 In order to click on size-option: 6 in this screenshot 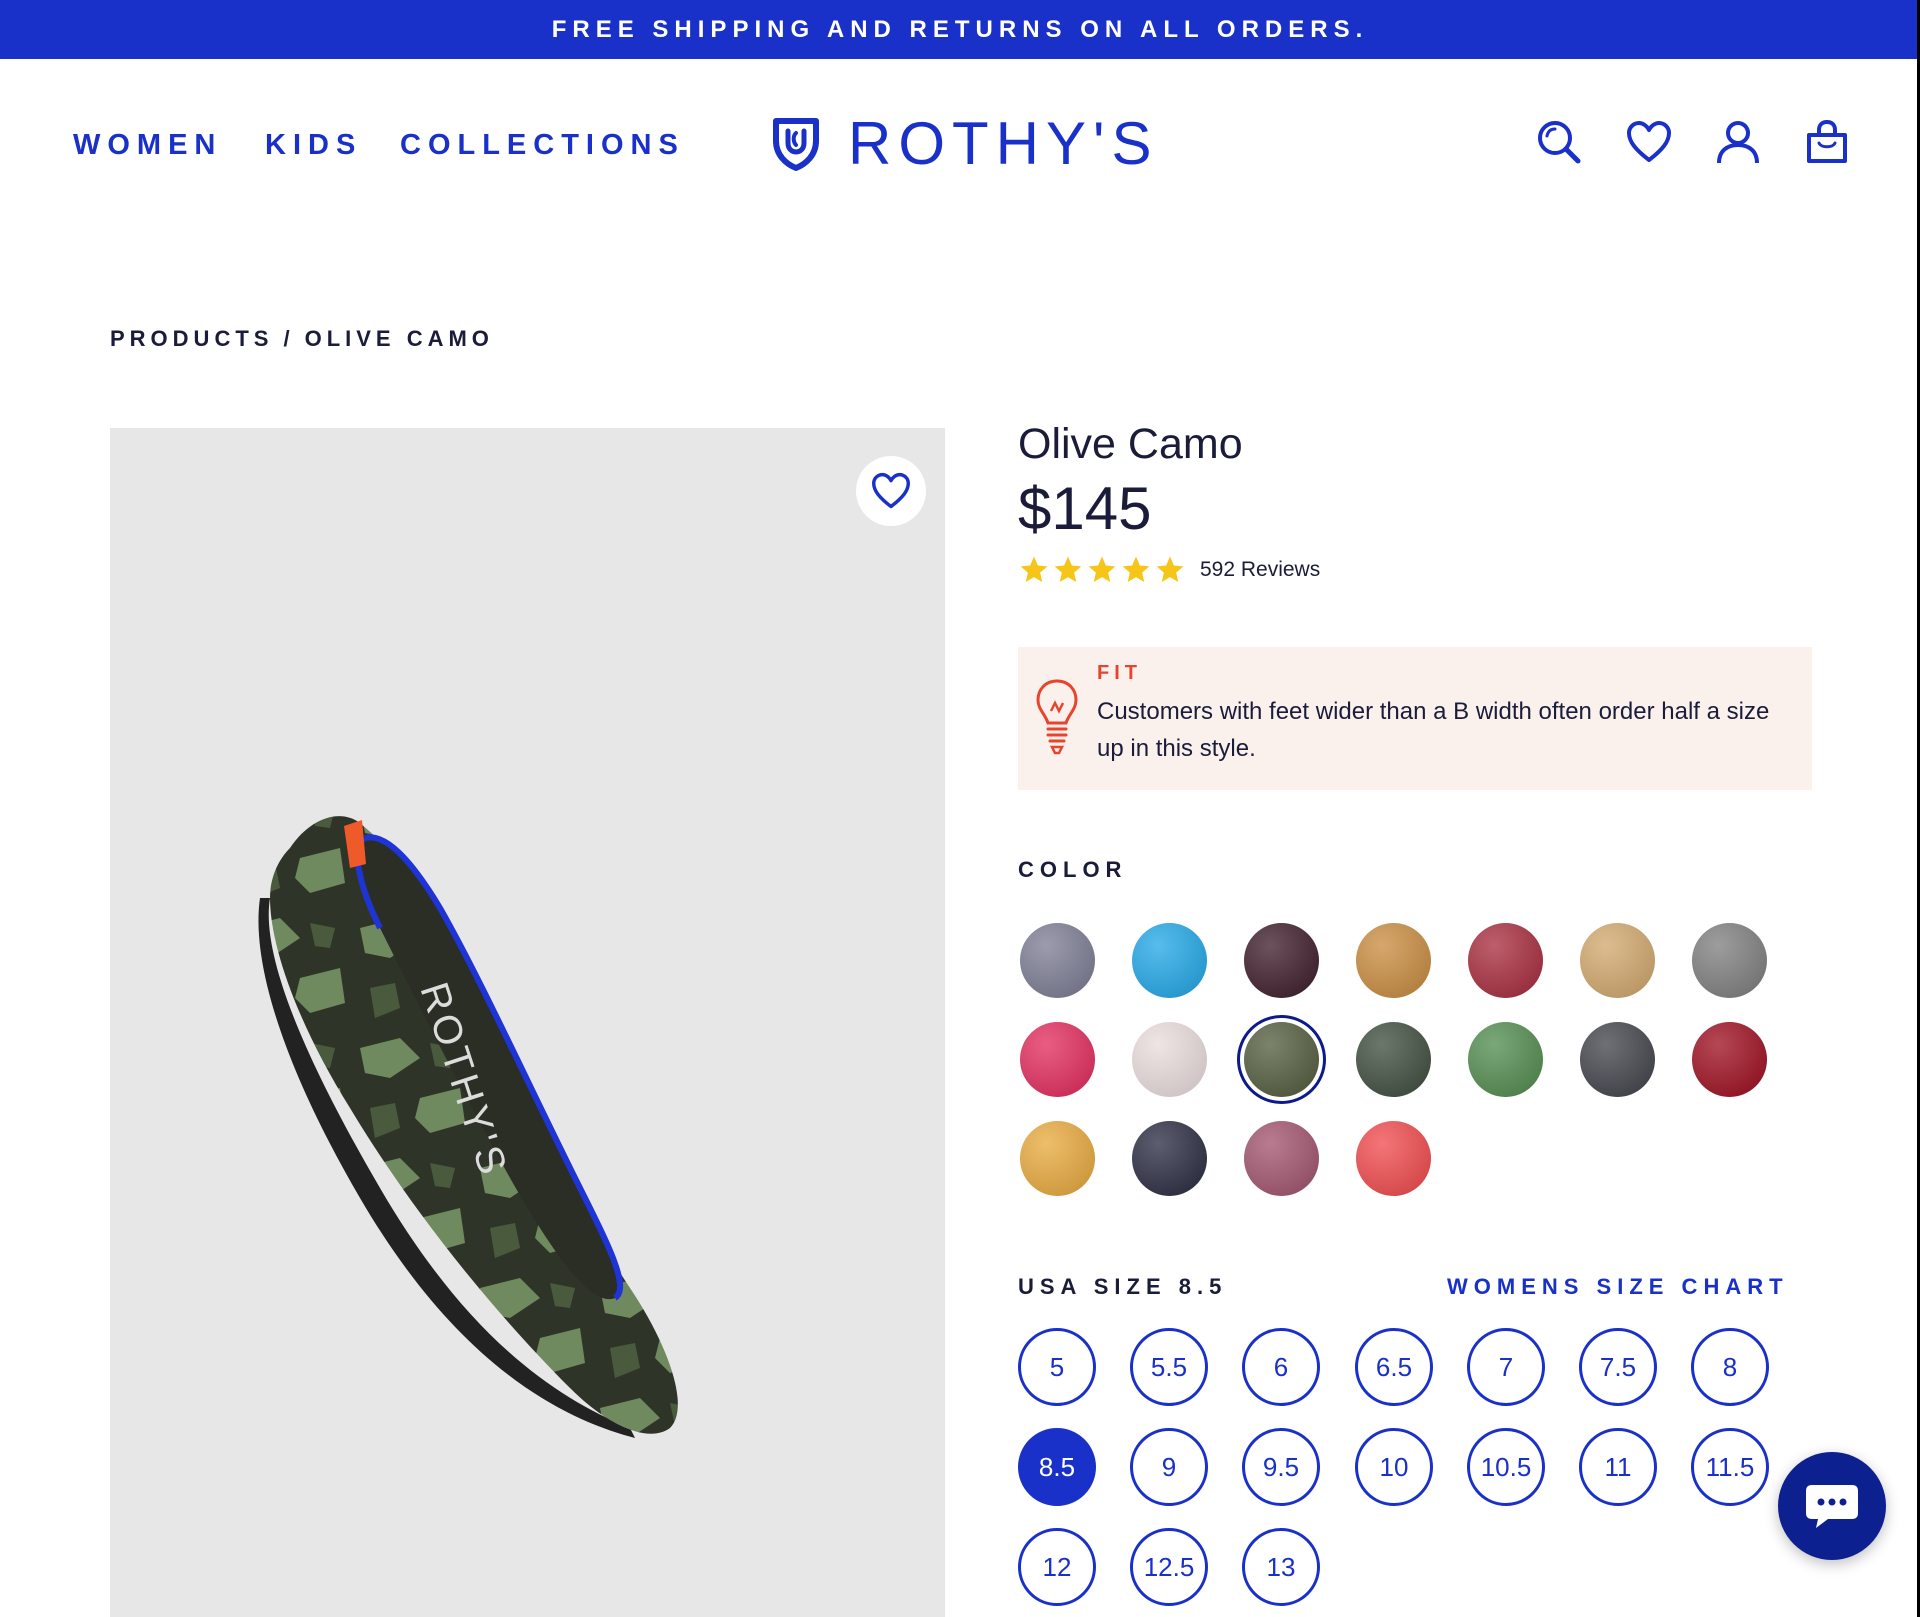, I will do `click(1281, 1367)`.